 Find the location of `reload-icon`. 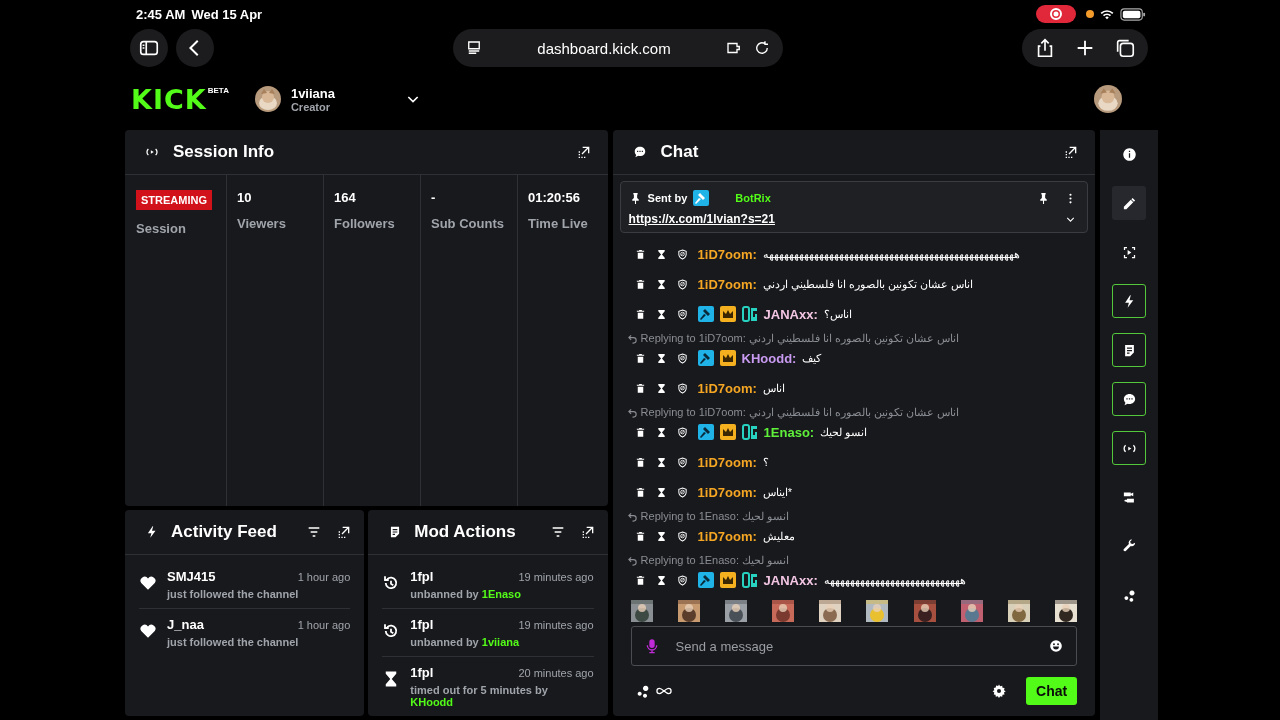

reload-icon is located at coordinates (762, 48).